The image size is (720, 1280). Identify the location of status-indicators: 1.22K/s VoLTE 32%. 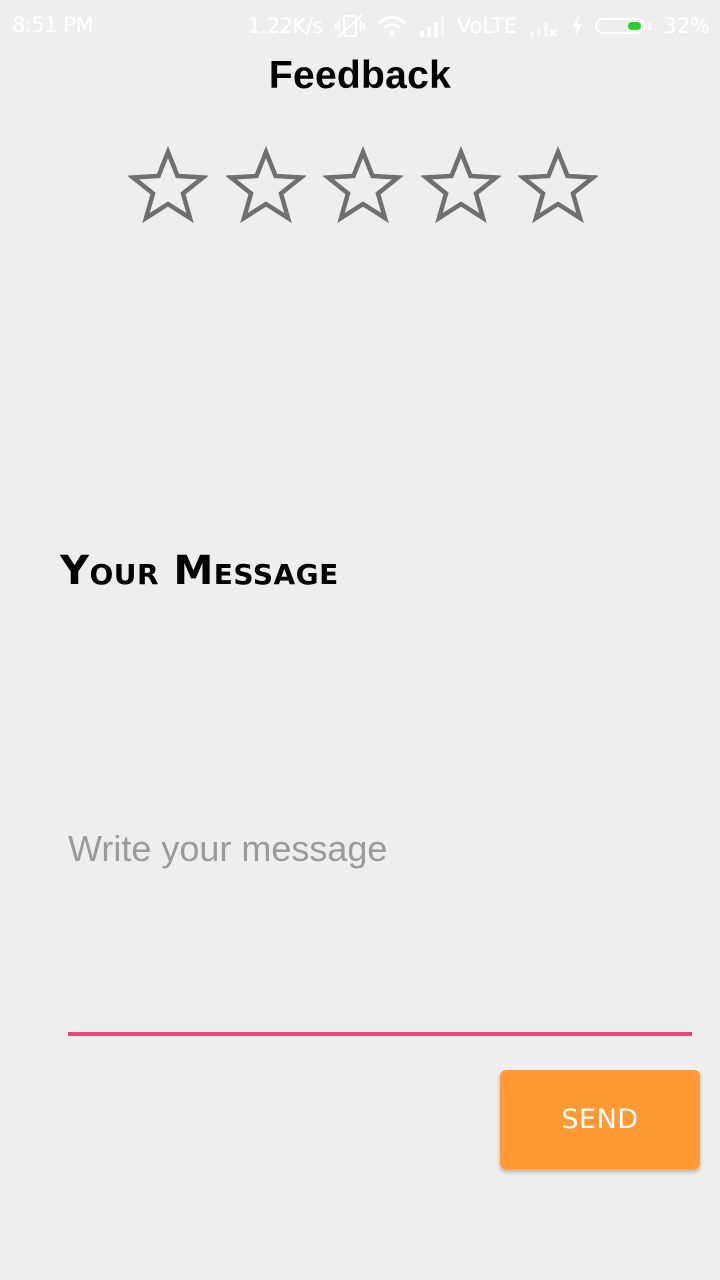
(479, 26).